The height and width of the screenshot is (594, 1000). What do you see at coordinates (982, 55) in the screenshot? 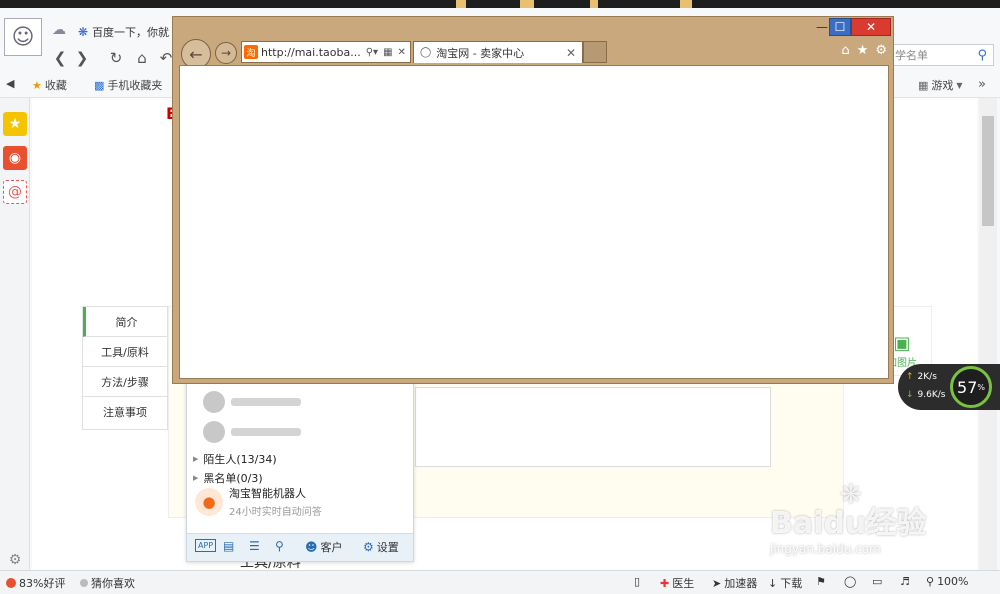
I see `search-icon: ⚲` at bounding box center [982, 55].